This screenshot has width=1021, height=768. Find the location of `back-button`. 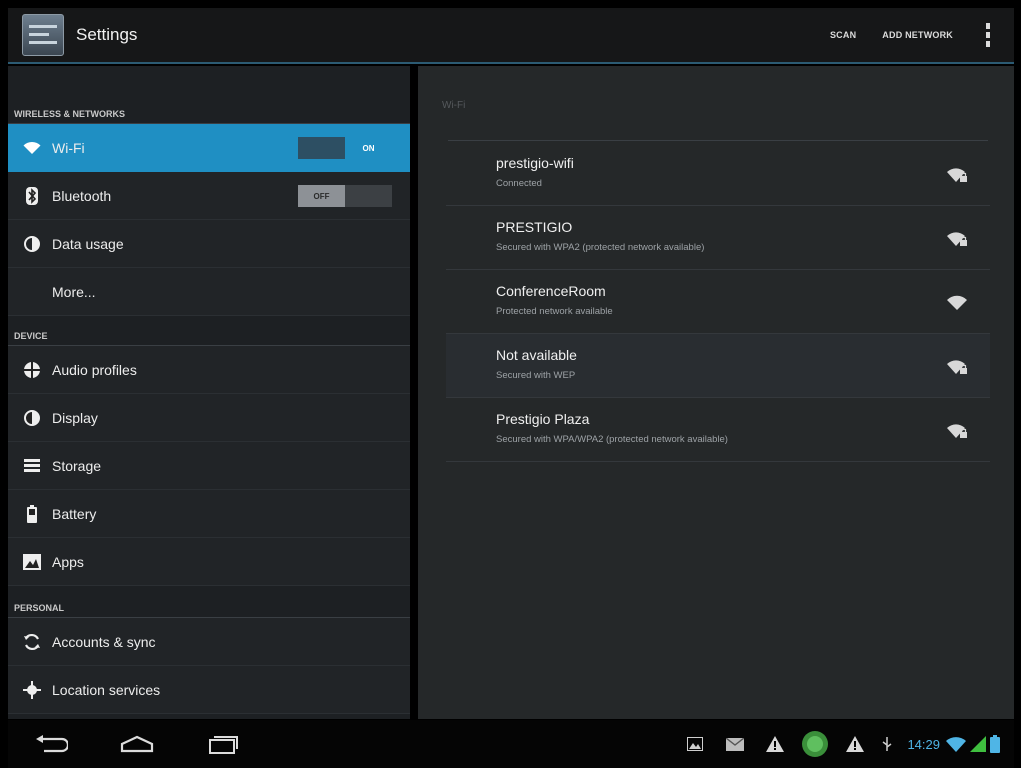

back-button is located at coordinates (51, 744).